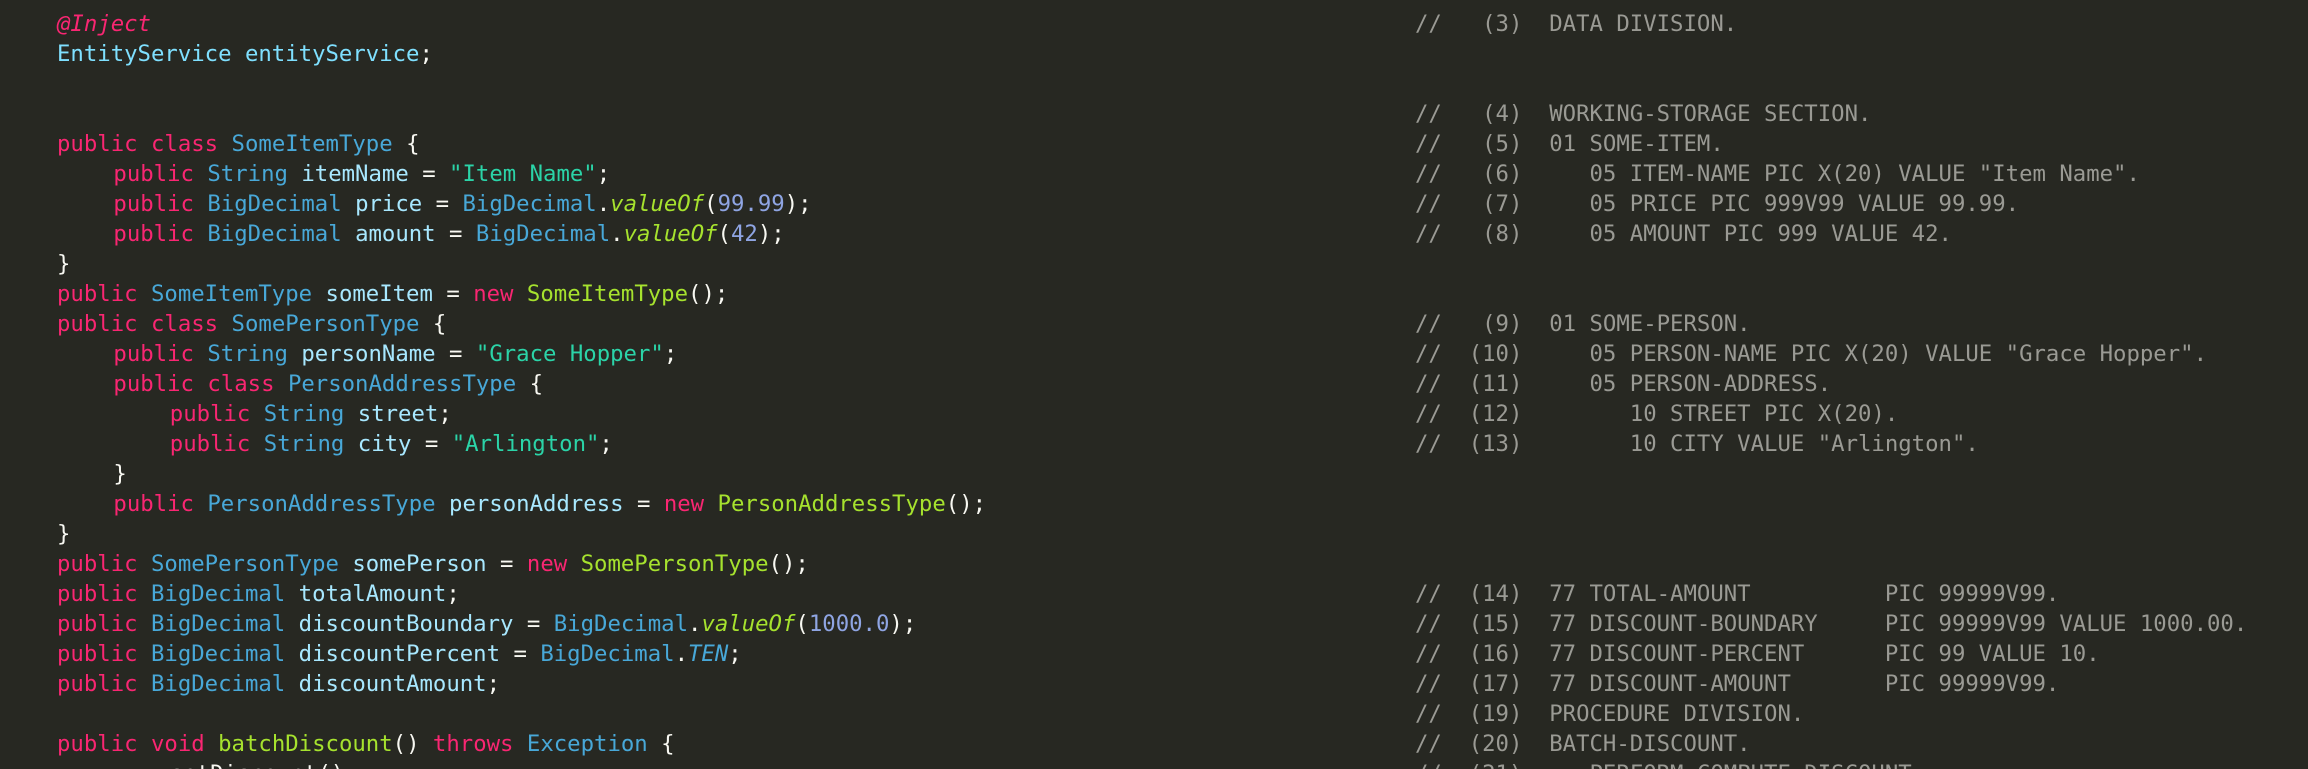 Image resolution: width=2308 pixels, height=769 pixels. I want to click on code-token: someItem, so click(379, 294).